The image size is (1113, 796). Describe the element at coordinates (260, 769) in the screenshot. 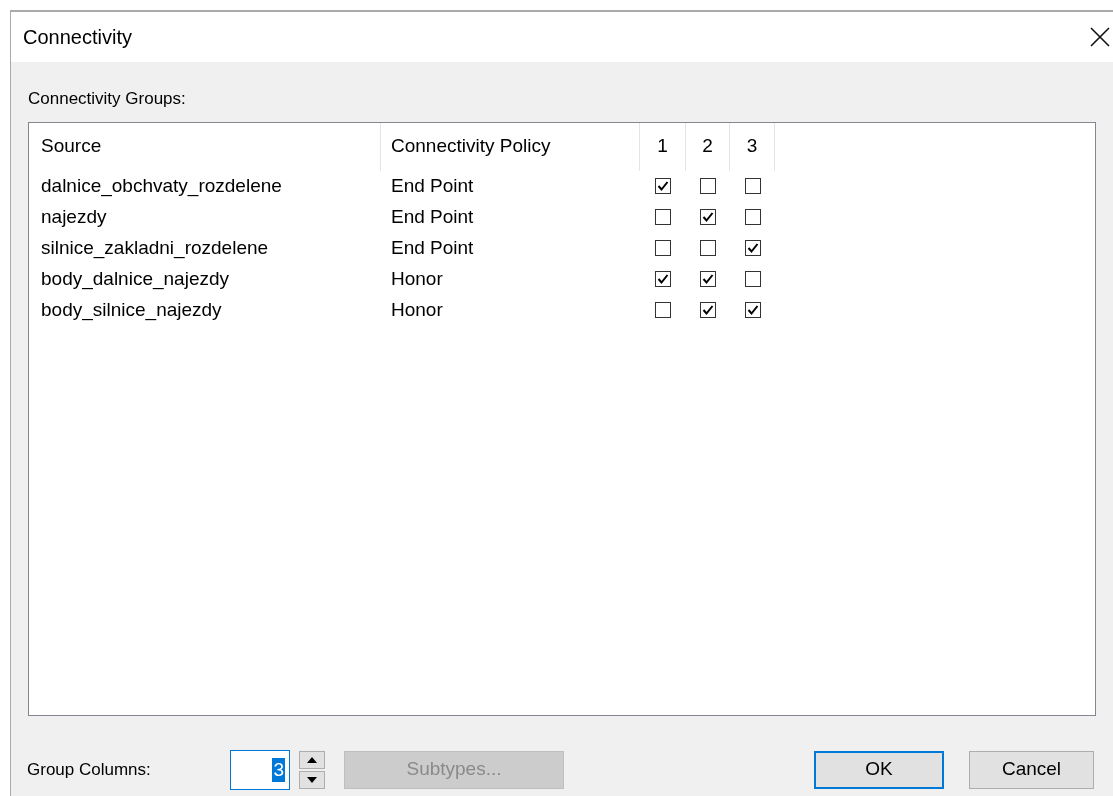

I see `number-field: 3` at that location.